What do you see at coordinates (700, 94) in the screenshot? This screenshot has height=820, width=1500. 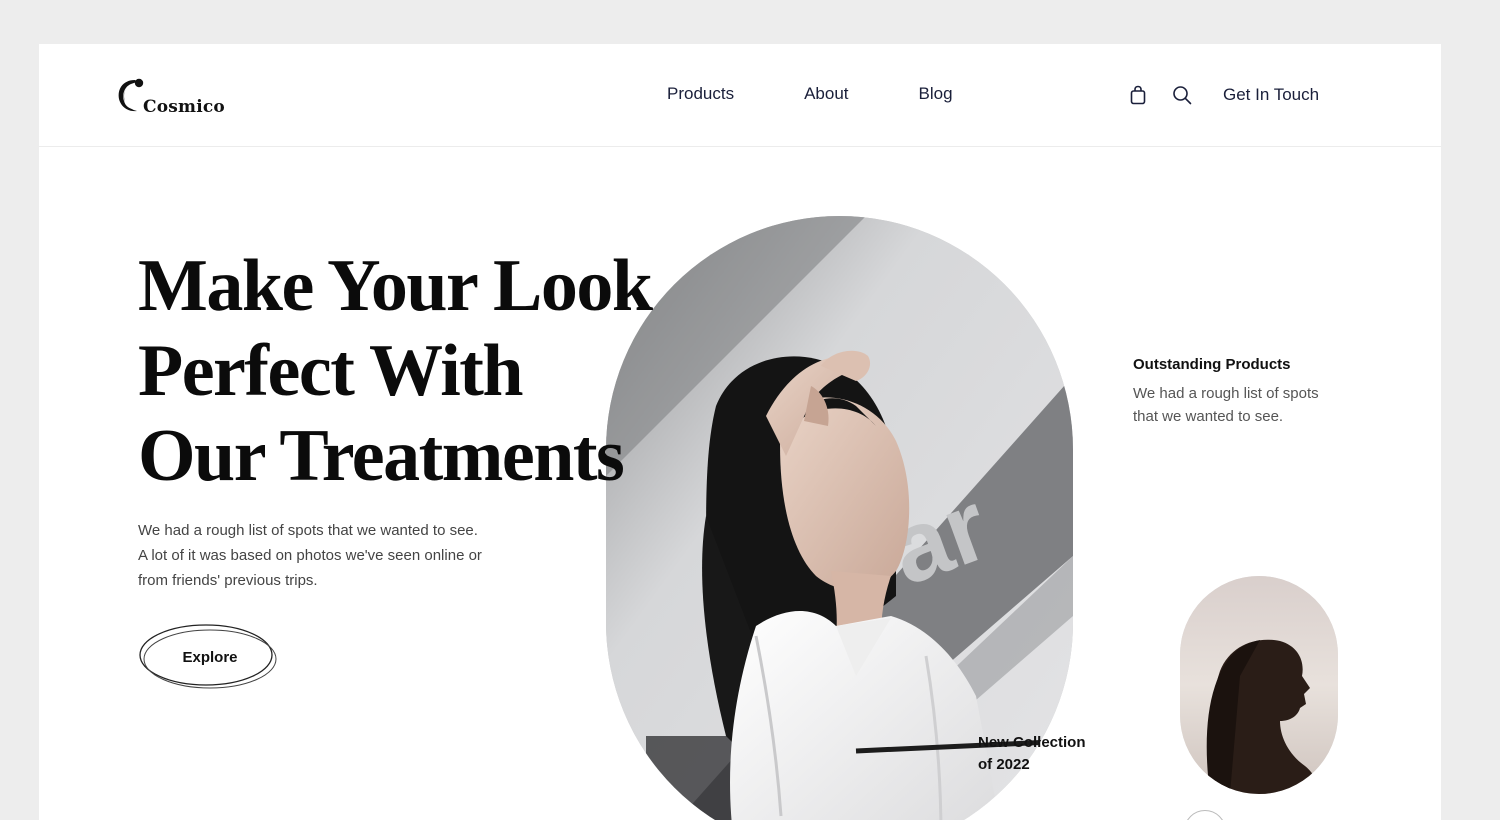 I see `nav-item-products: Products` at bounding box center [700, 94].